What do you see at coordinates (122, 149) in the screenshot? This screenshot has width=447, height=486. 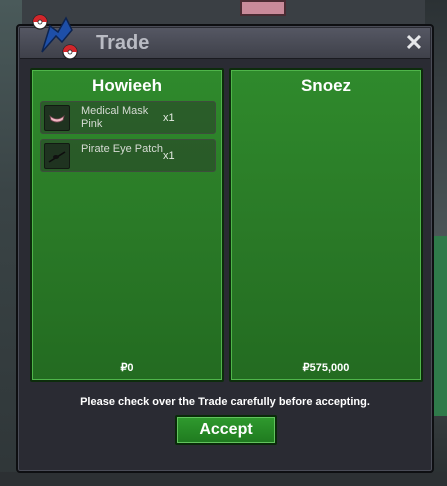 I see `item-name: Pirate Eye Patch` at bounding box center [122, 149].